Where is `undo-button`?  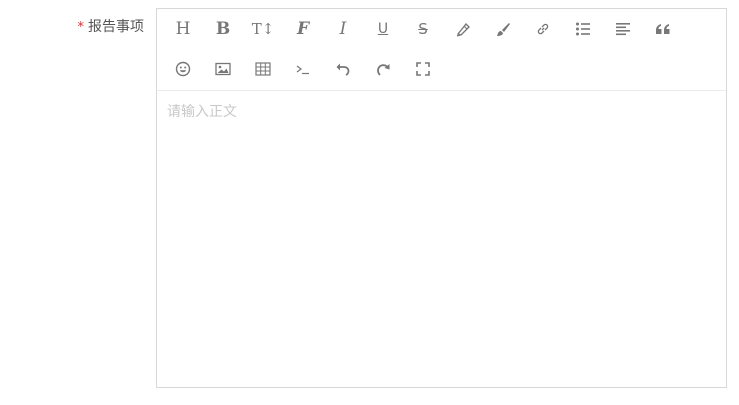
undo-button is located at coordinates (343, 69).